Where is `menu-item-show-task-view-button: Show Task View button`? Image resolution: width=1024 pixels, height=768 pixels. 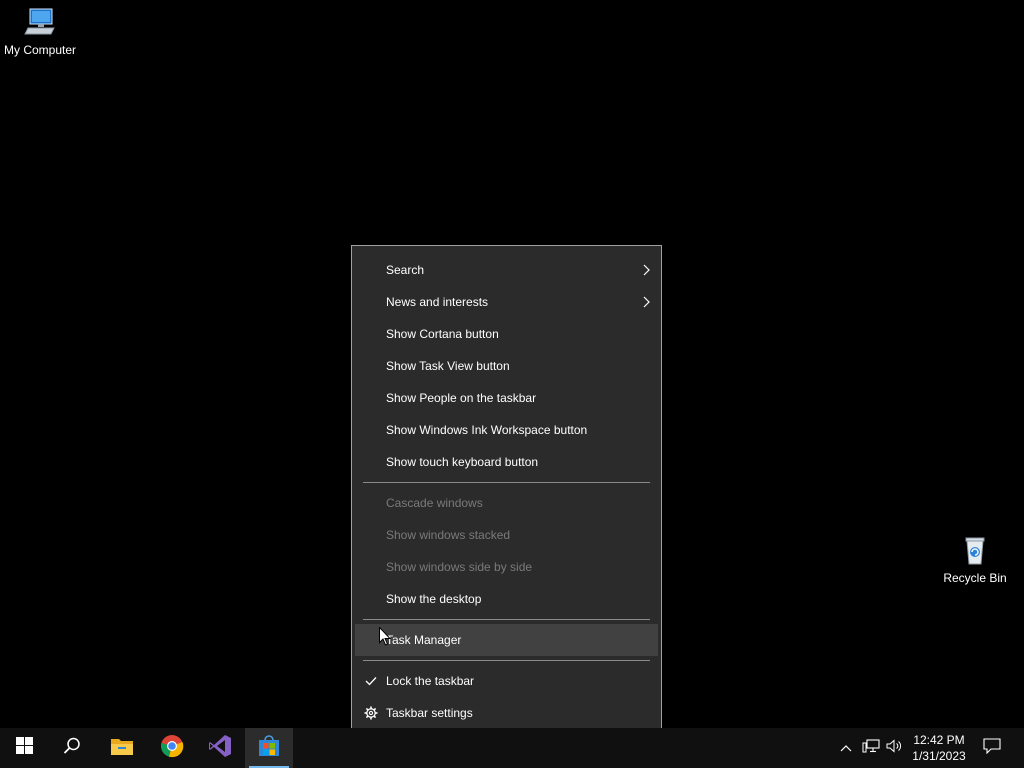
menu-item-show-task-view-button: Show Task View button is located at coordinates (506, 366).